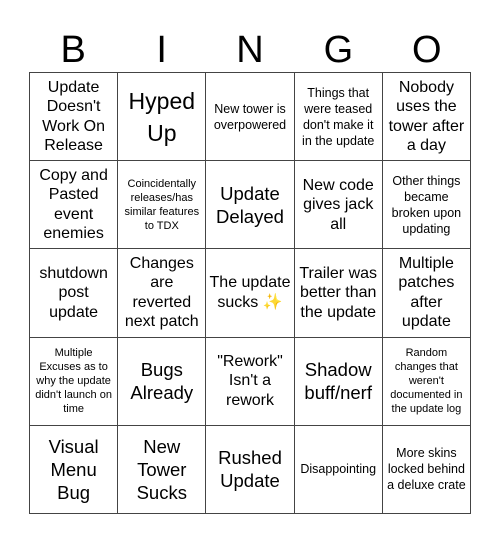 This screenshot has height=544, width=500. I want to click on bingo-cell: Disappointing, so click(338, 469).